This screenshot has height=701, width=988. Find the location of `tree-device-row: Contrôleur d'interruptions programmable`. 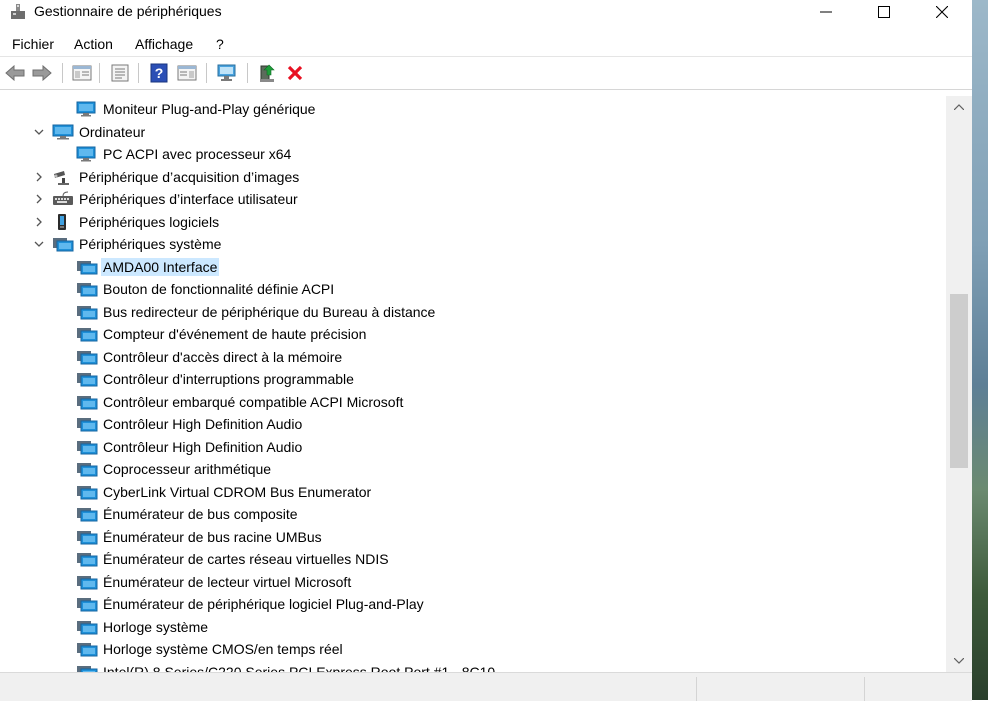

tree-device-row: Contrôleur d'interruptions programmable is located at coordinates (473, 379).